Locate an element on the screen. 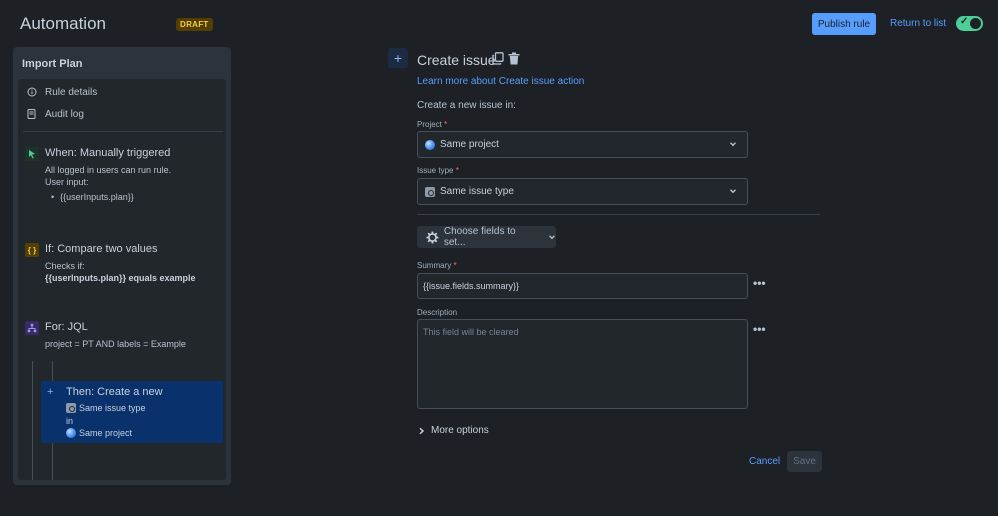 This screenshot has height=516, width=998. action-title: Then: Create a new is located at coordinates (114, 392).